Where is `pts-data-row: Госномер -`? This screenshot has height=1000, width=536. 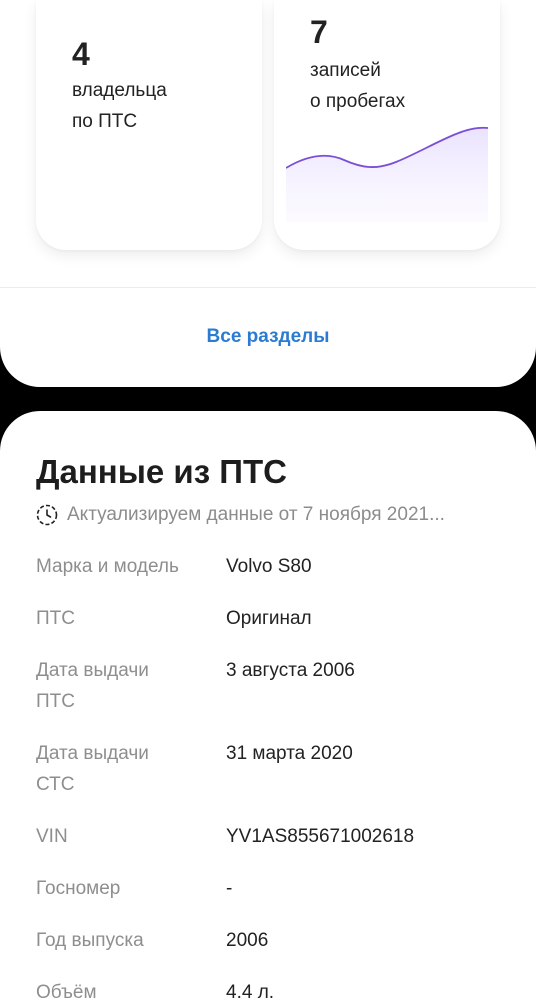 pts-data-row: Госномер - is located at coordinates (271, 888).